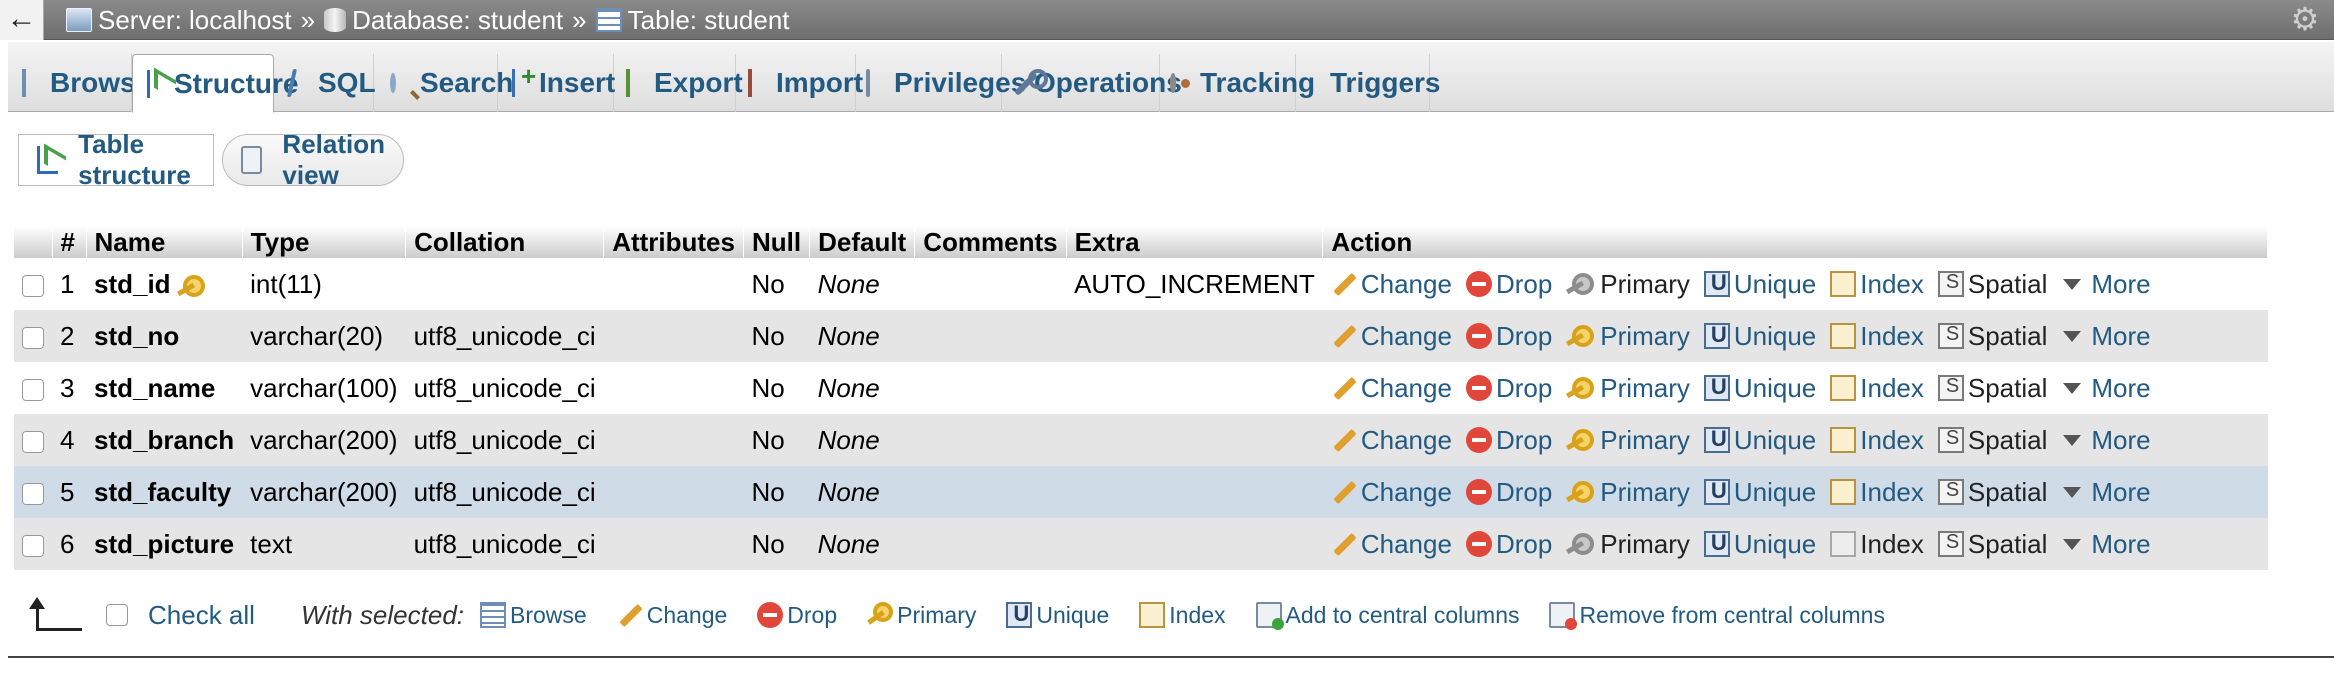 The width and height of the screenshot is (2334, 676). What do you see at coordinates (1182, 615) in the screenshot?
I see `bulk-index-button: Index` at bounding box center [1182, 615].